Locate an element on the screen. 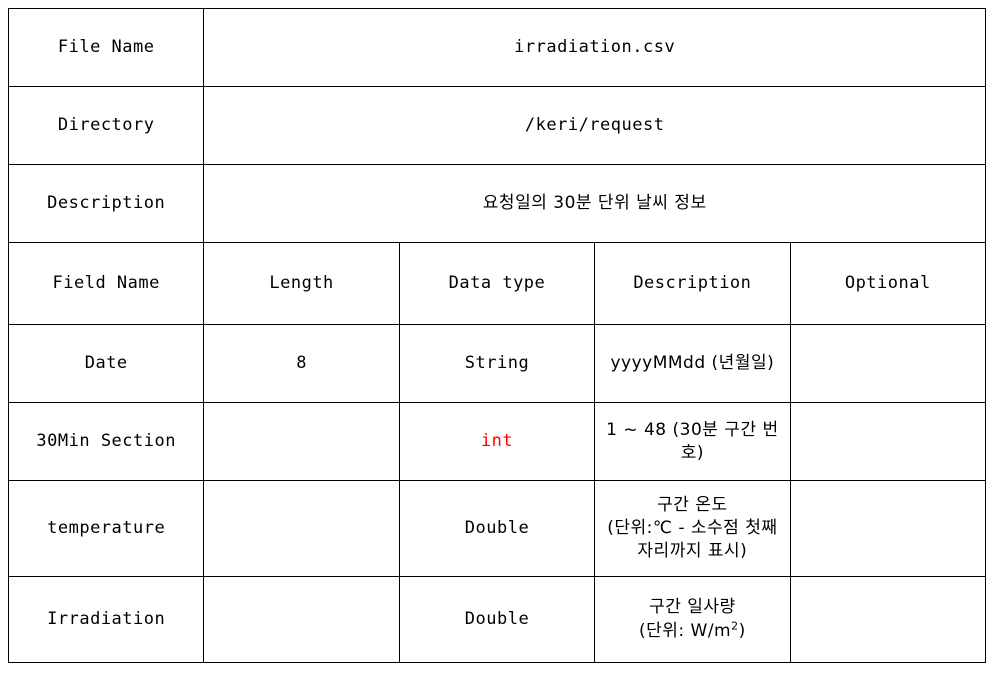  description-line-1: 구간 일사량 is located at coordinates (692, 607).